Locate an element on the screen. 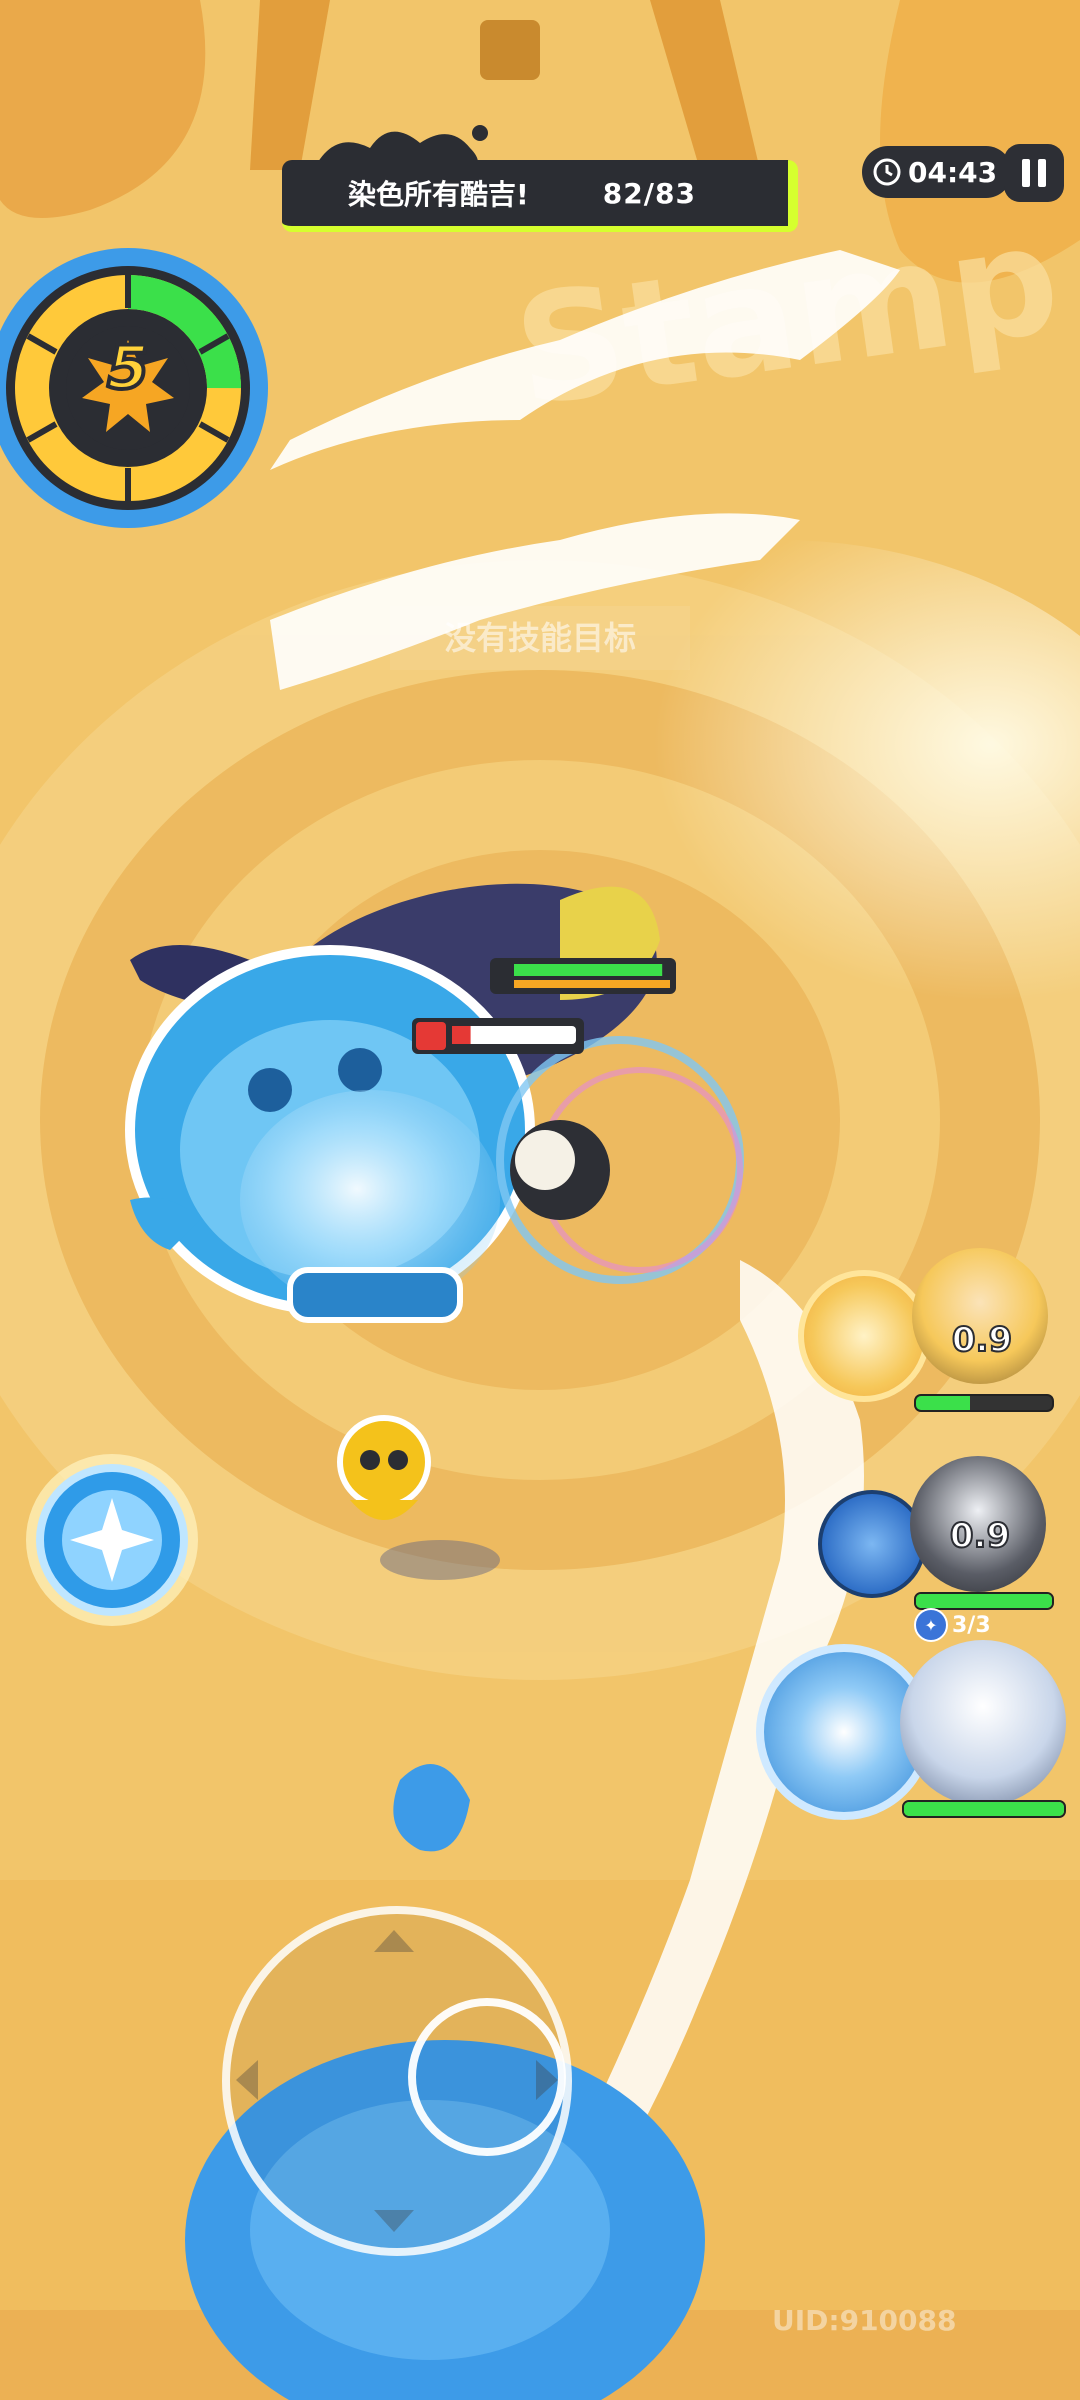  party1-portrait is located at coordinates (980, 1316).